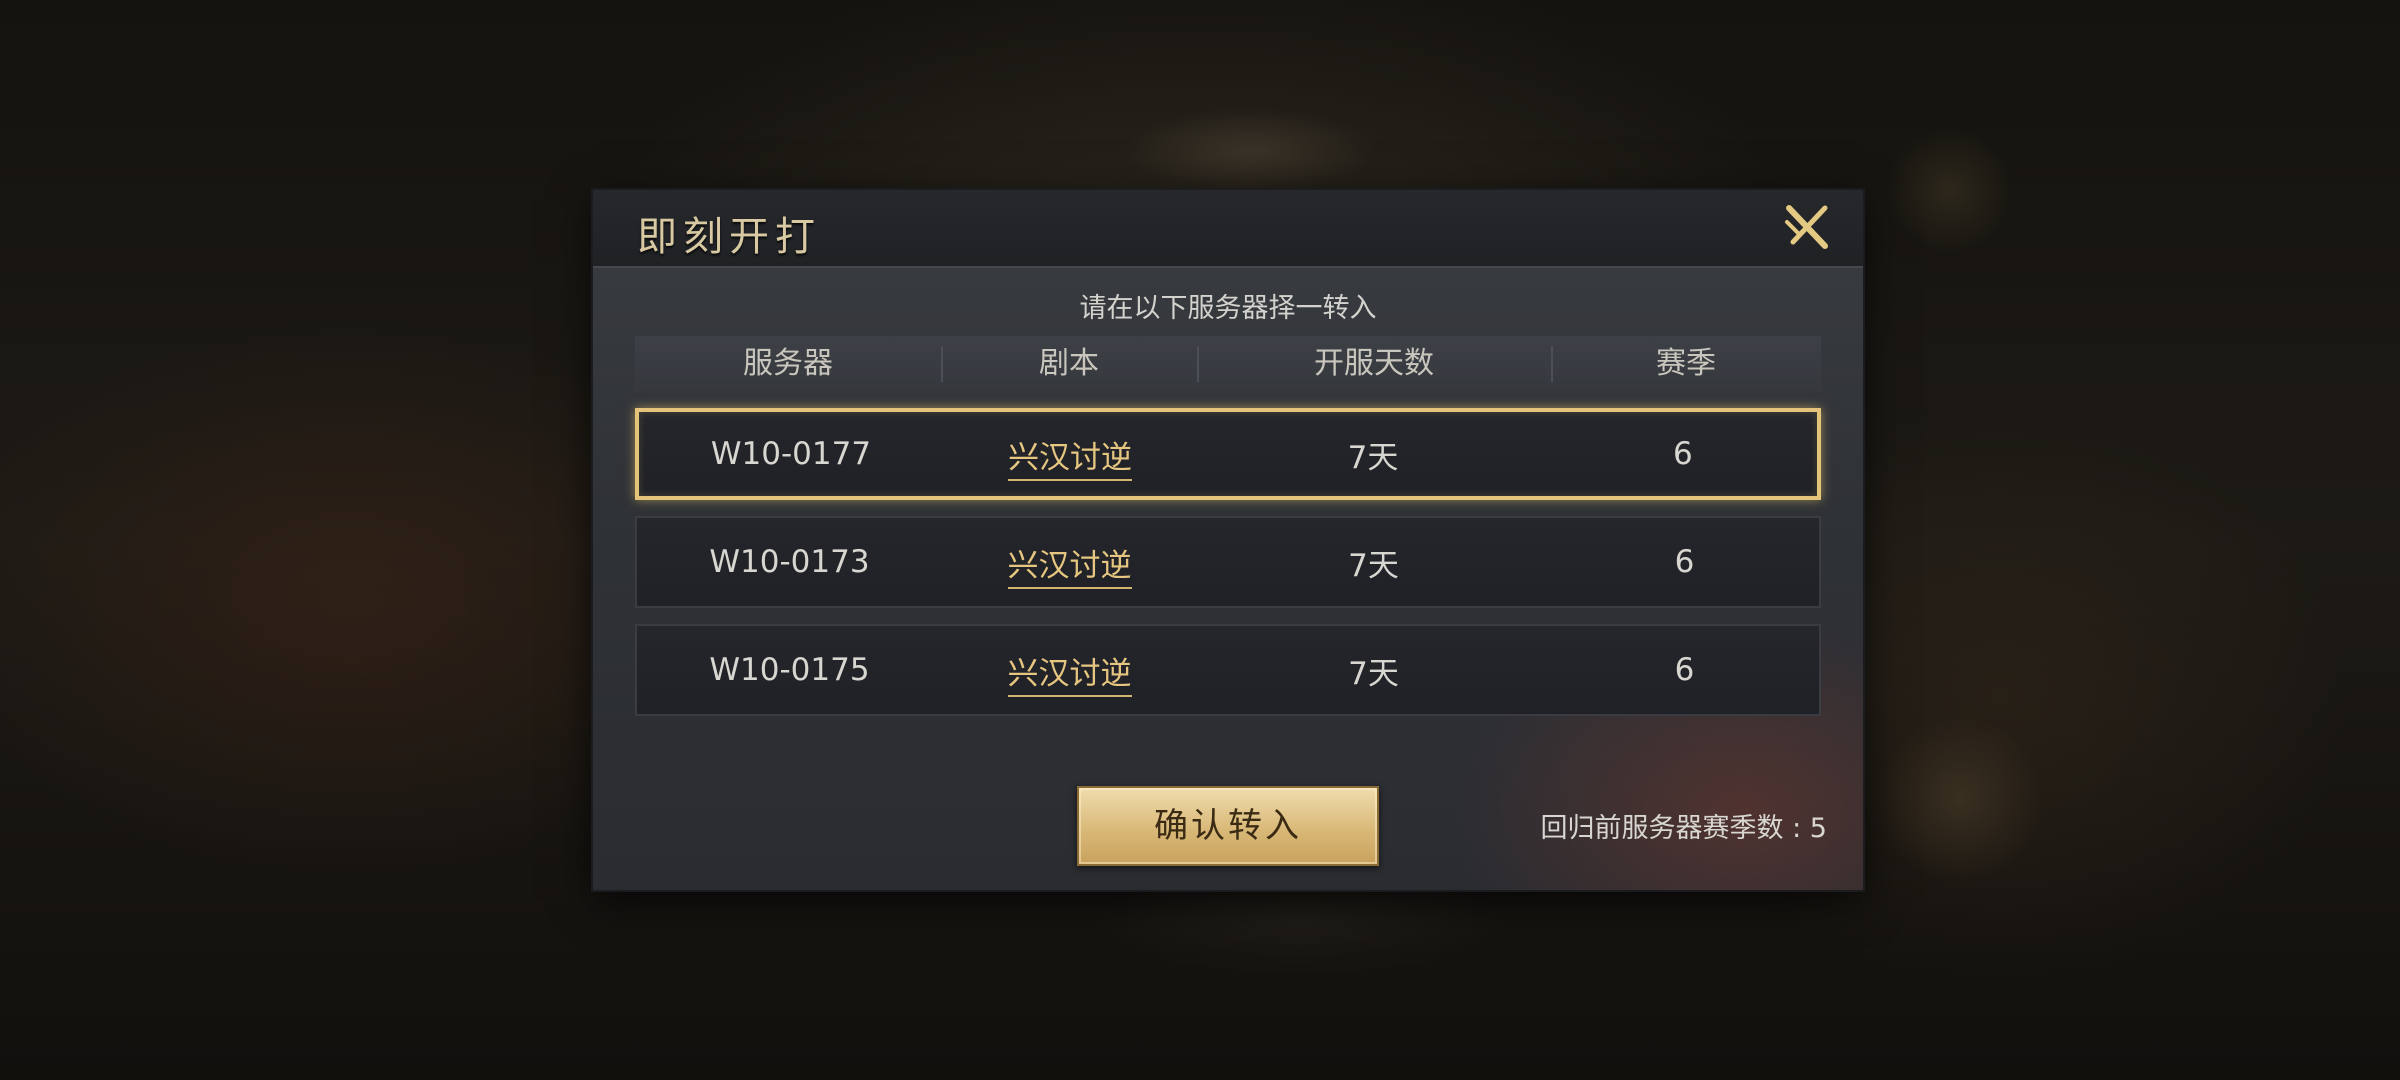 The width and height of the screenshot is (2400, 1080). What do you see at coordinates (1228, 454) in the screenshot?
I see `server-row-selected: W10-0177 兴汉讨逆 7天 6` at bounding box center [1228, 454].